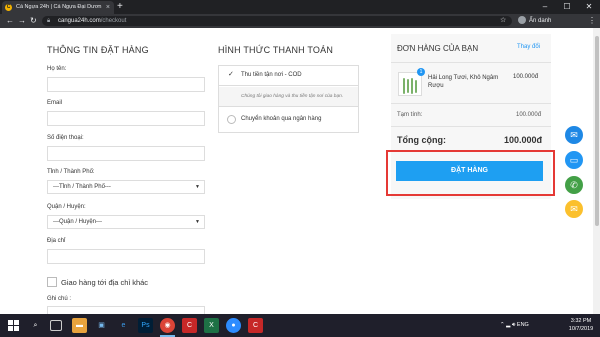 The image size is (600, 337). Describe the element at coordinates (108, 7) in the screenshot. I see `tab-close-icon: ×` at that location.